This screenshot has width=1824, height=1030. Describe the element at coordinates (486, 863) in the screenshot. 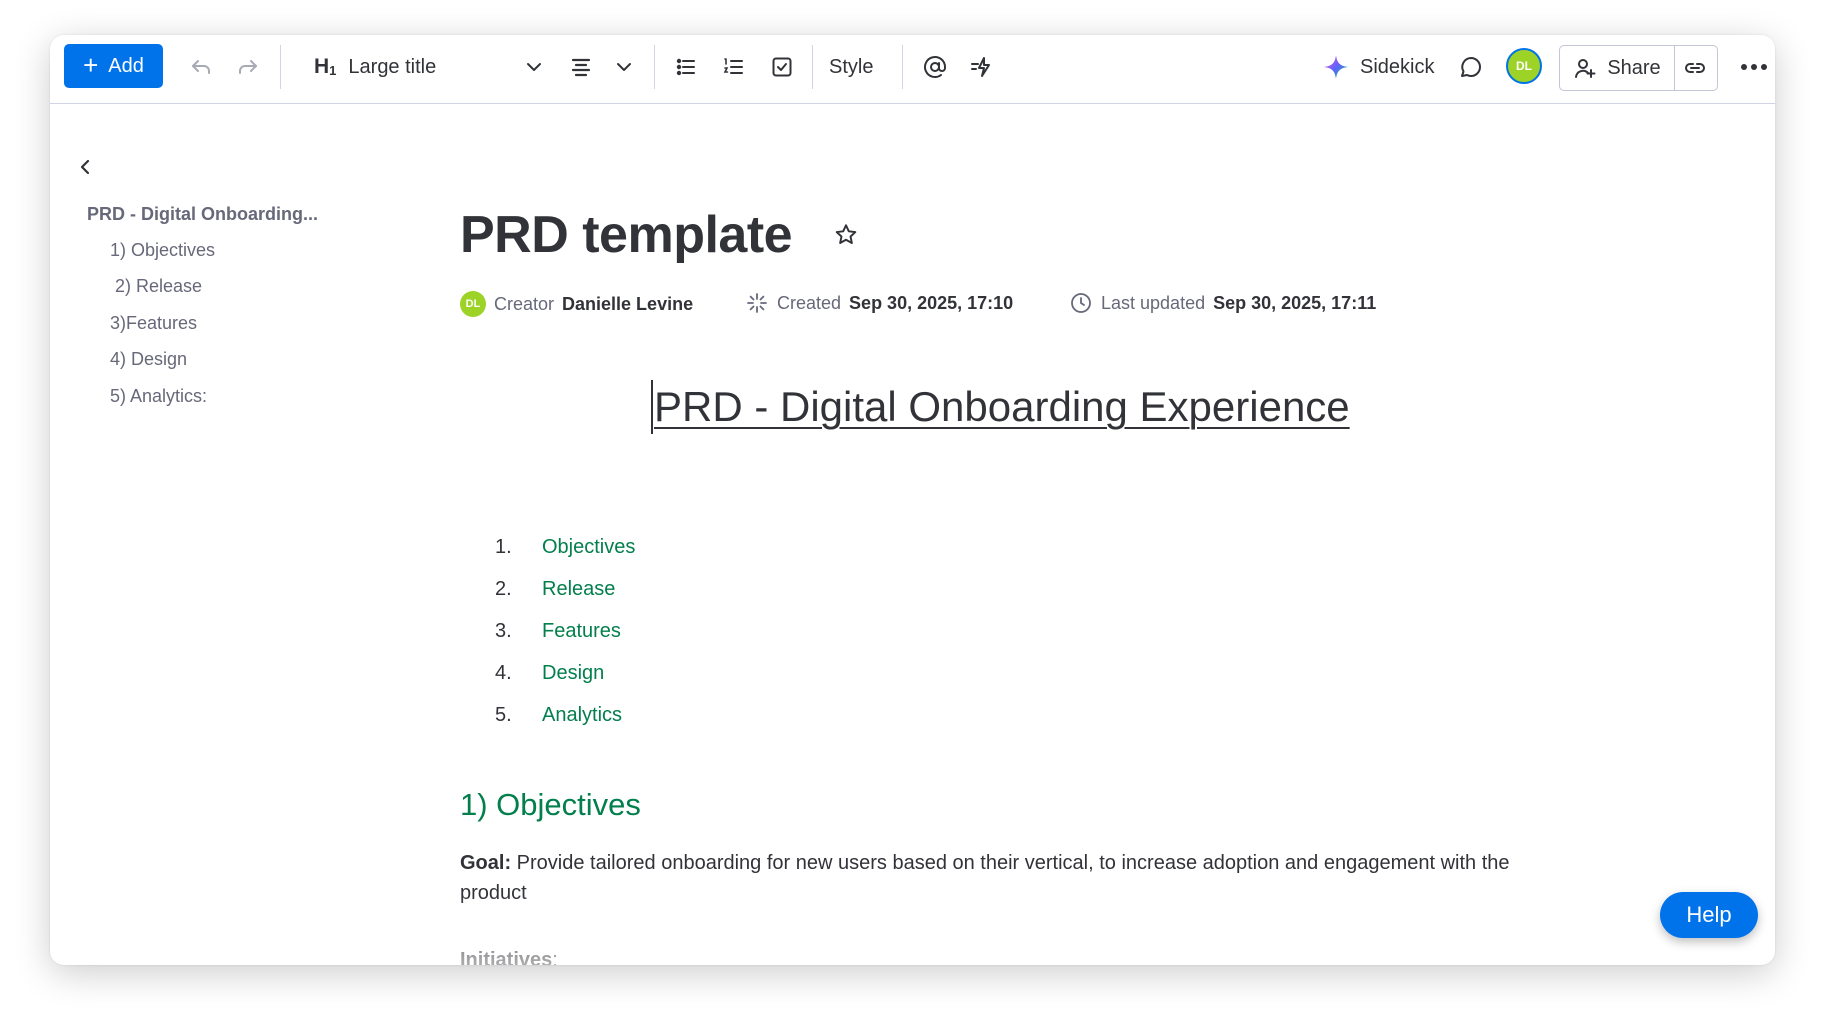

I see `goal-label: Goal:` at that location.